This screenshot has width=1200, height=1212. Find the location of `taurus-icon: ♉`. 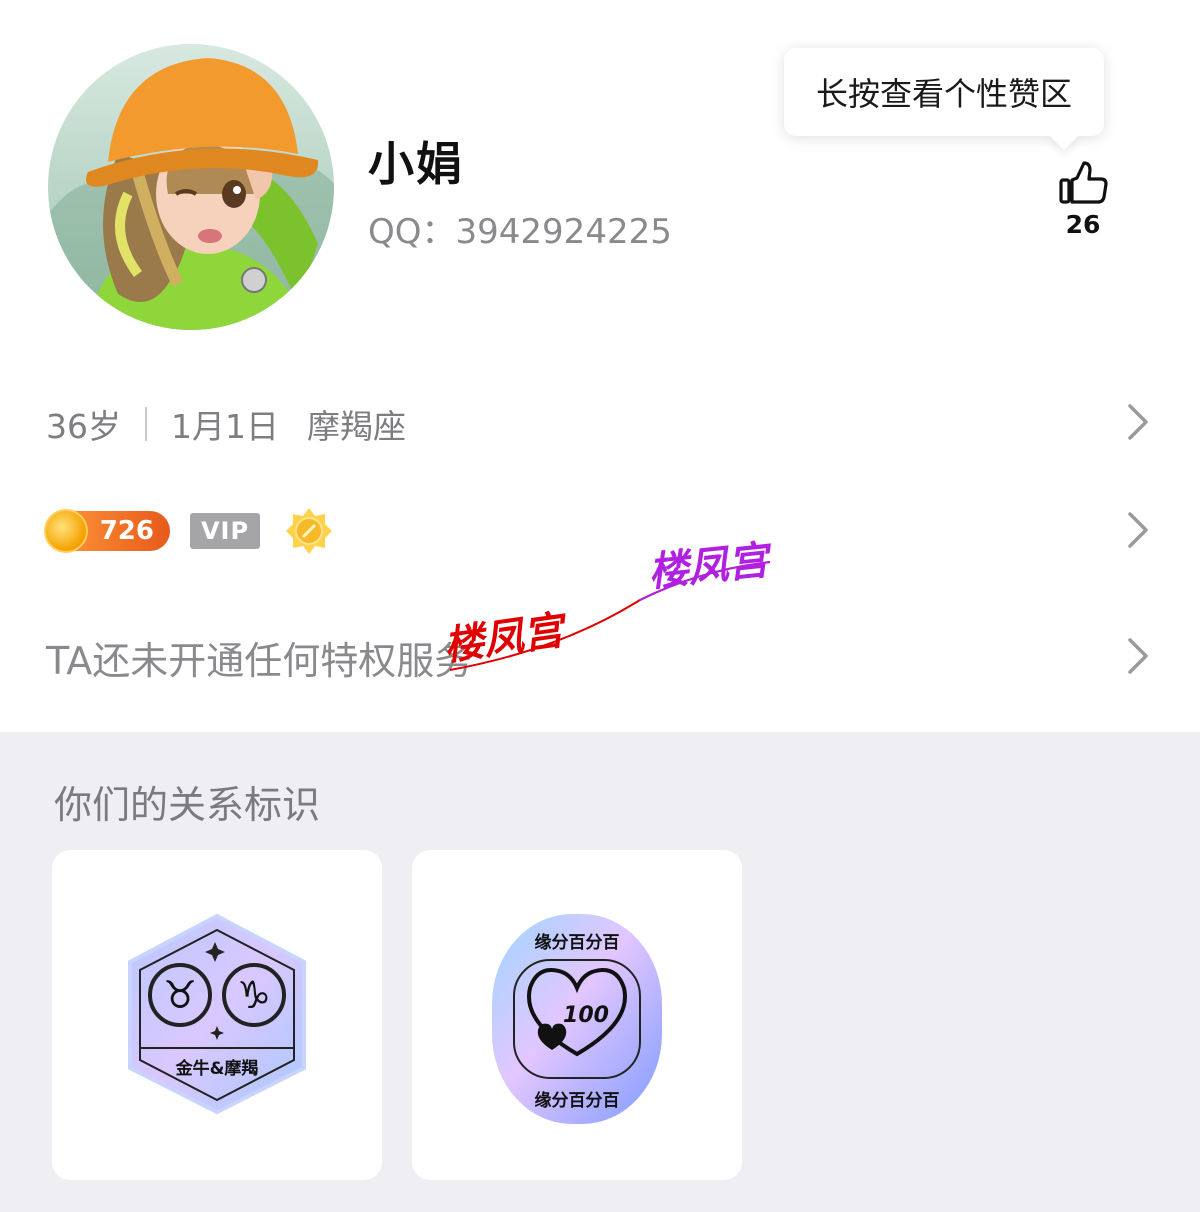

taurus-icon: ♉ is located at coordinates (180, 995).